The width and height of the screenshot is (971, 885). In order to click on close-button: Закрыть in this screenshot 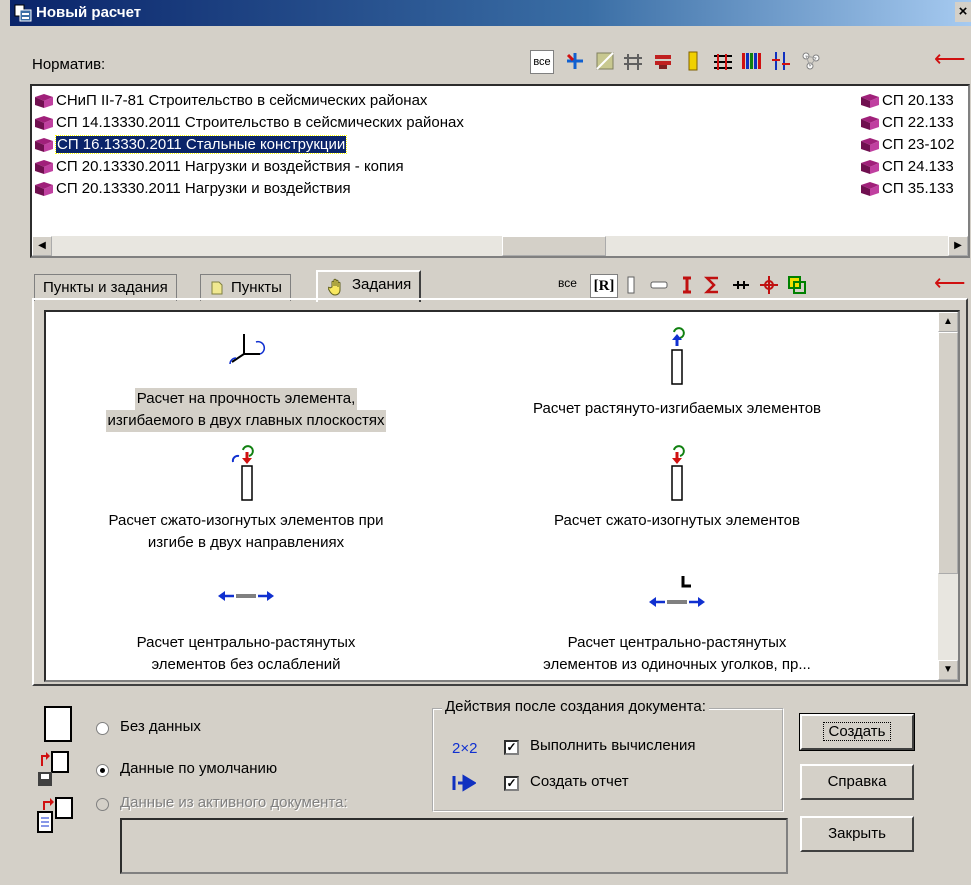, I will do `click(857, 834)`.